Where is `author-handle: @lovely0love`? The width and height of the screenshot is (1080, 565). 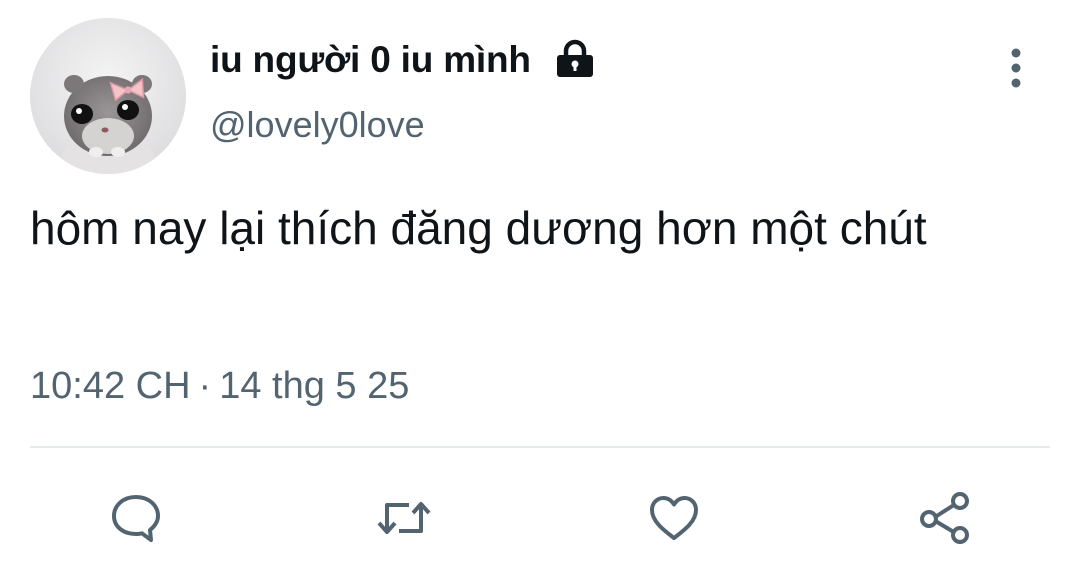
author-handle: @lovely0love is located at coordinates (317, 125).